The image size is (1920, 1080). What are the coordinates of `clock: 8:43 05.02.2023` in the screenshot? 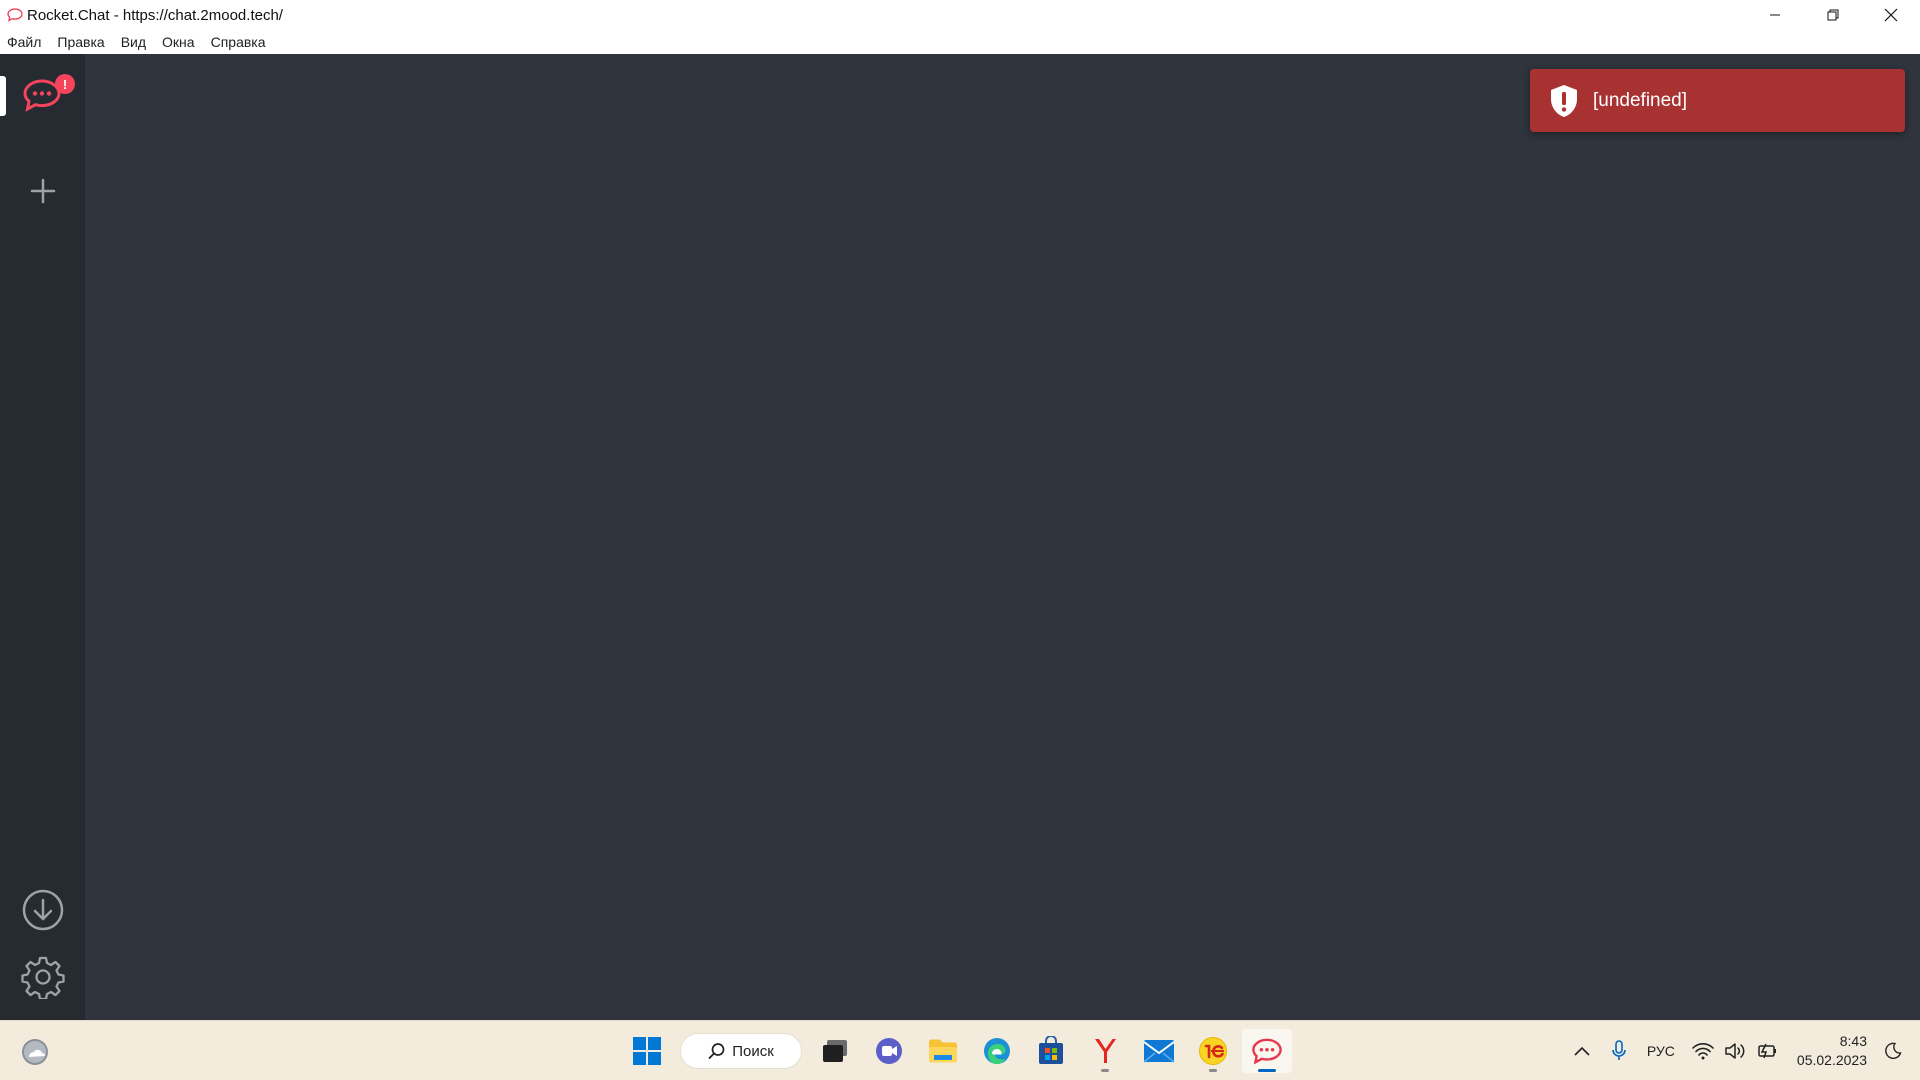 It's located at (1832, 1051).